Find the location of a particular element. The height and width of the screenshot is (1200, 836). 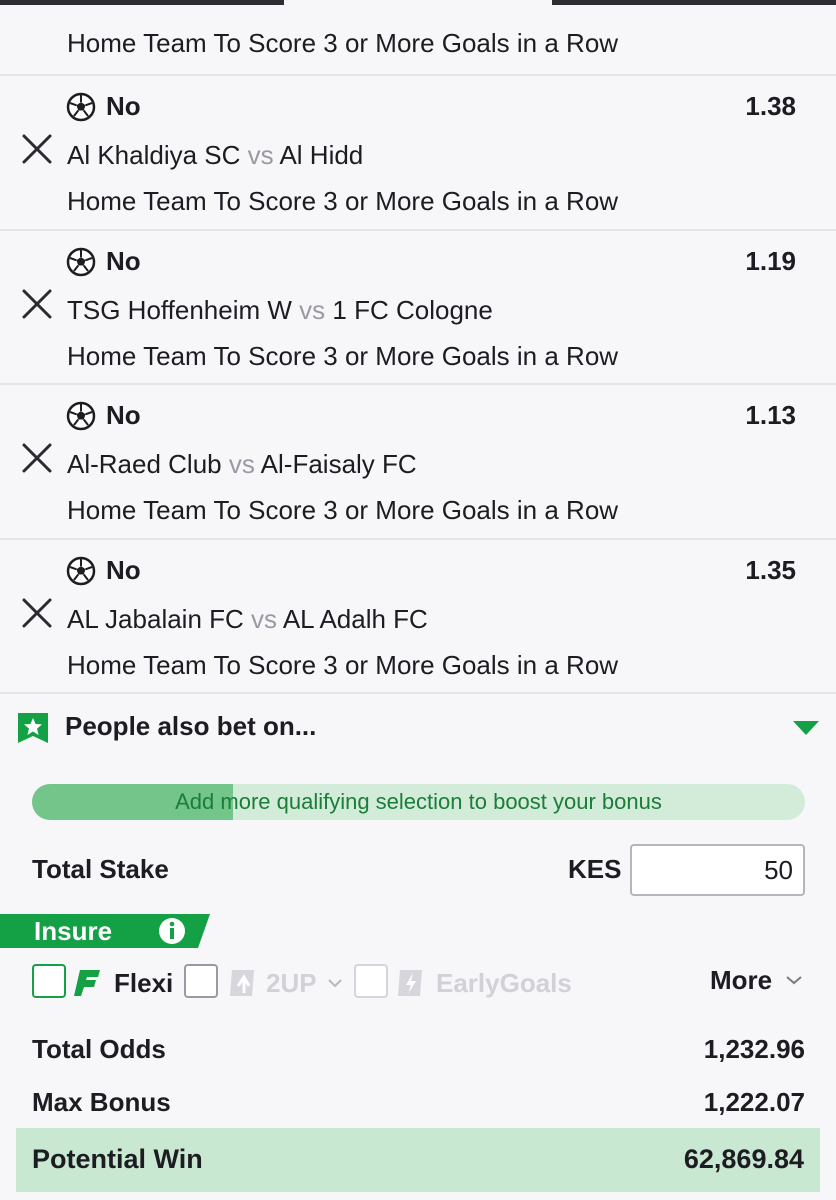

potential-win-row: Potential Win 62,869.84 is located at coordinates (418, 1160).